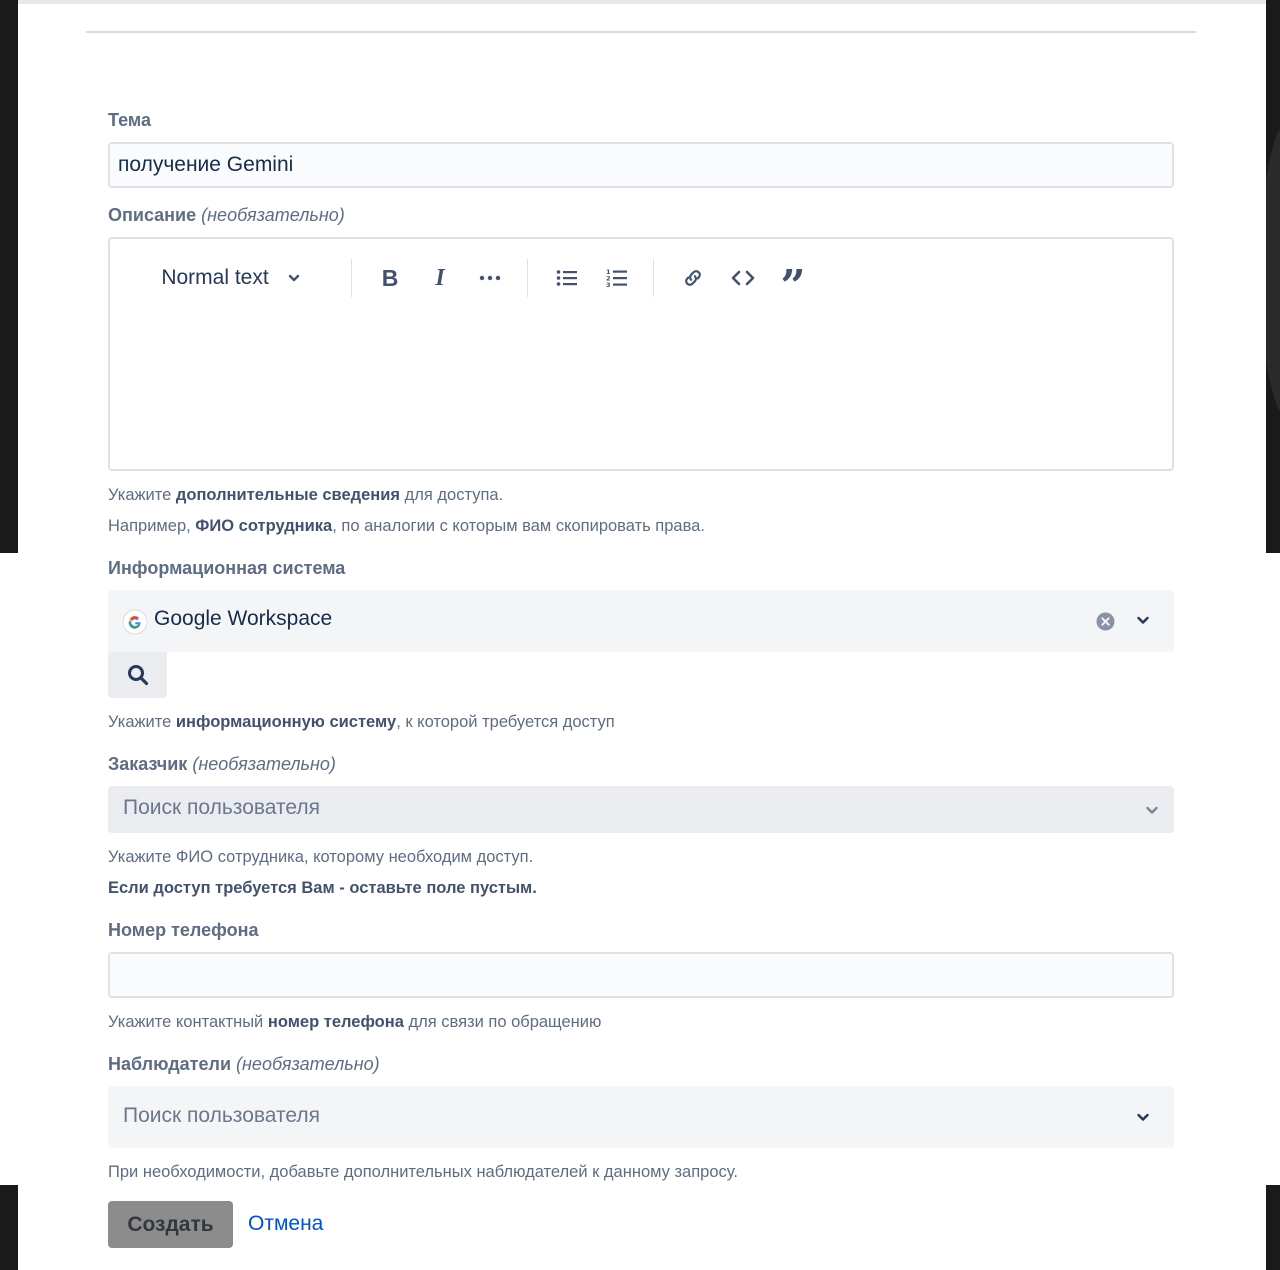 This screenshot has width=1280, height=1270. I want to click on description-optional: (необязательно), so click(273, 215).